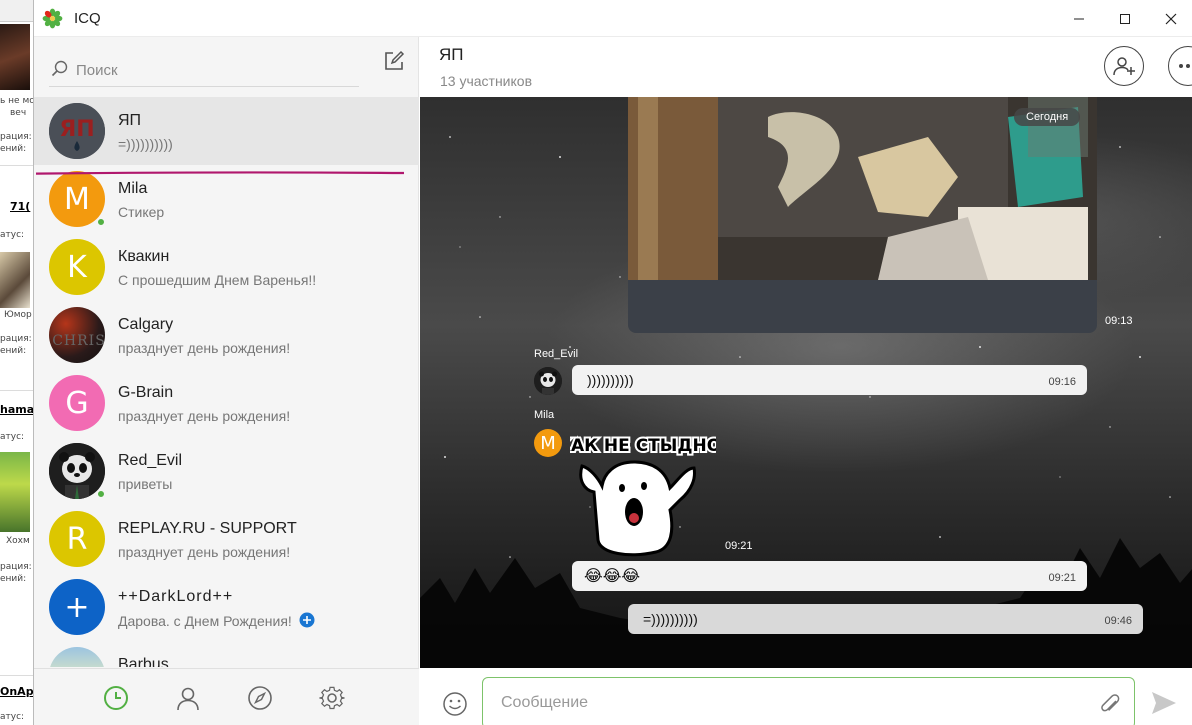 Image resolution: width=1192 pixels, height=725 pixels. I want to click on close-icon, so click(1171, 19).